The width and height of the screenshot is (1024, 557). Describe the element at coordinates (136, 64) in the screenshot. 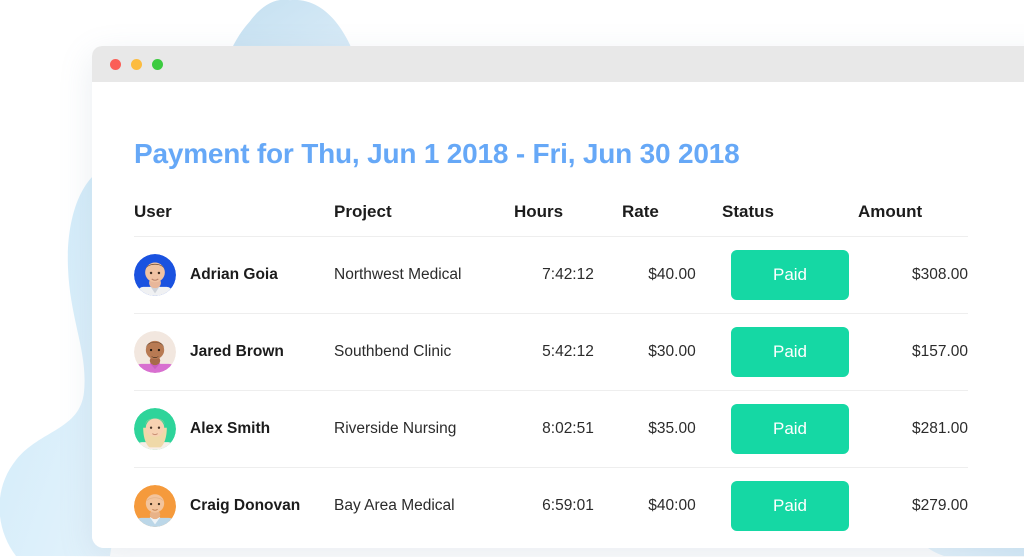

I see `minimize-window-button` at that location.